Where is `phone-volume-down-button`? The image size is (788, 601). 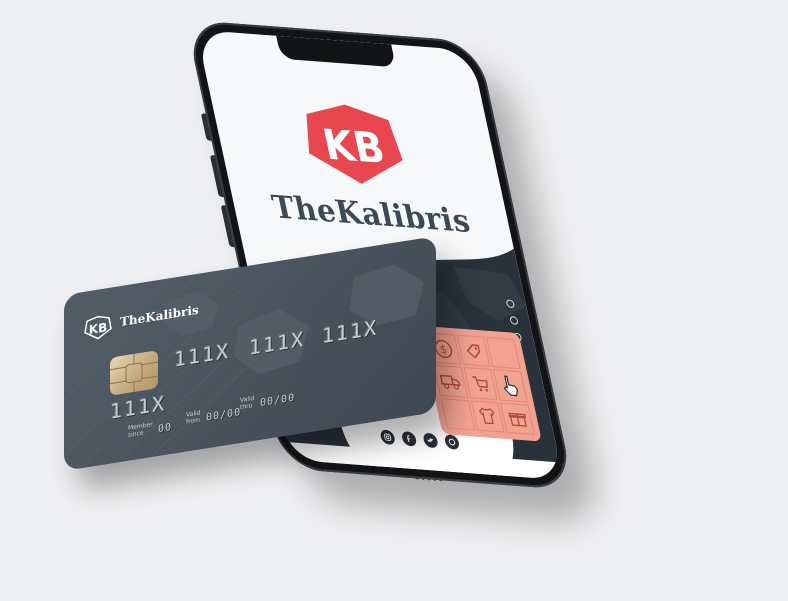 phone-volume-down-button is located at coordinates (227, 226).